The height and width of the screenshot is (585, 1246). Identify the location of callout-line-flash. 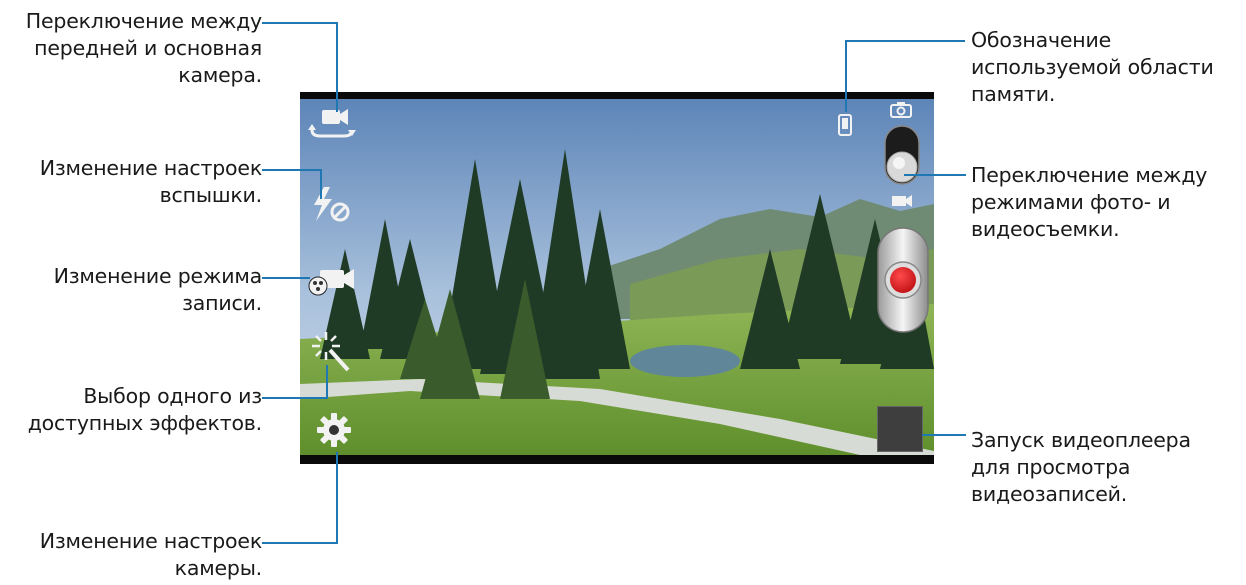
(292, 170).